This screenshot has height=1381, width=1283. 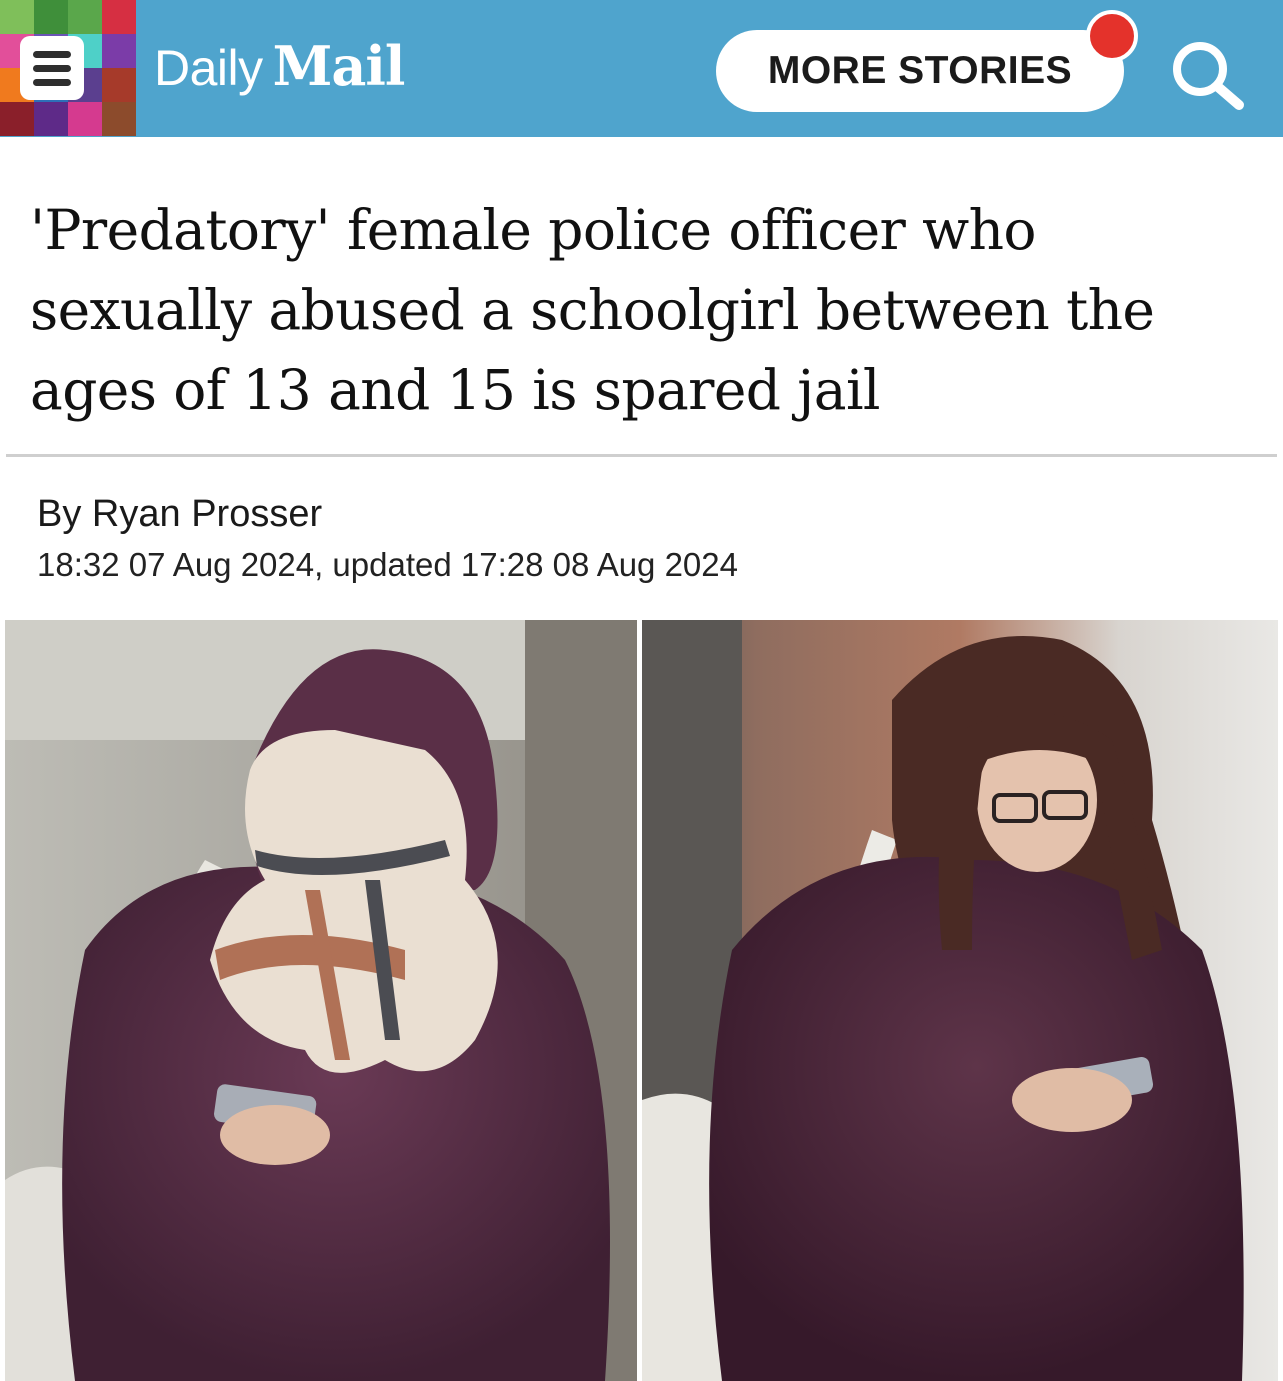 What do you see at coordinates (1208, 76) in the screenshot?
I see `search-icon` at bounding box center [1208, 76].